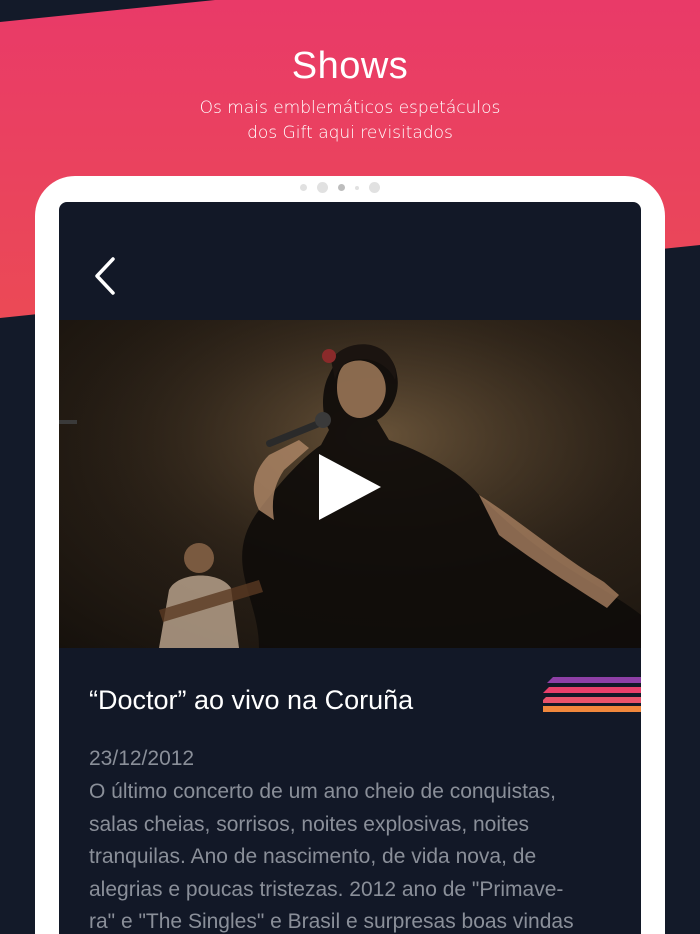 The image size is (700, 934). Describe the element at coordinates (350, 108) in the screenshot. I see `page-subtitle-line: Os mais emblemáticos espetáculos` at that location.